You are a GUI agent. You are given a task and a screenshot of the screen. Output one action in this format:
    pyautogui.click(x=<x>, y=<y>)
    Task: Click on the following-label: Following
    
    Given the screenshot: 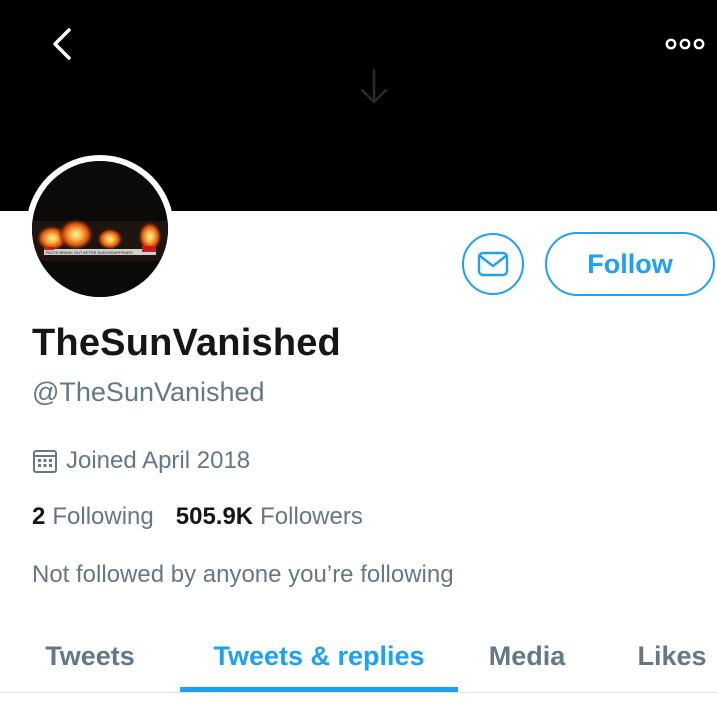 What is the action you would take?
    pyautogui.click(x=103, y=516)
    